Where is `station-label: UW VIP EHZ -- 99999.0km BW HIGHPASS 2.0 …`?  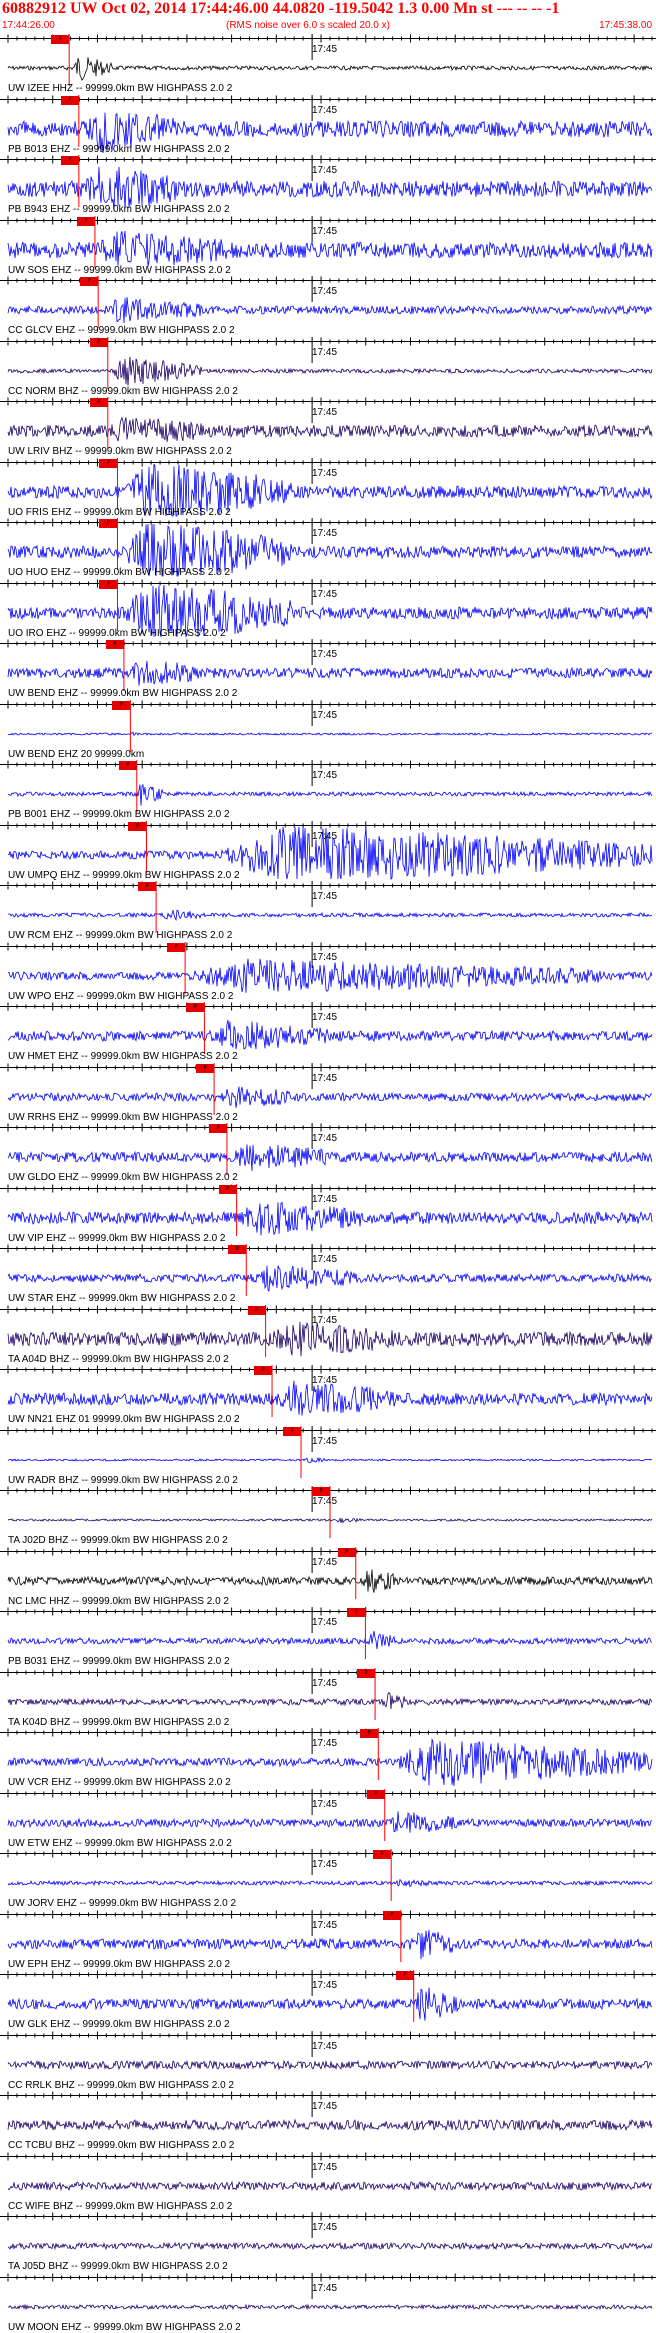 station-label: UW VIP EHZ -- 99999.0km BW HIGHPASS 2.0 … is located at coordinates (117, 1238).